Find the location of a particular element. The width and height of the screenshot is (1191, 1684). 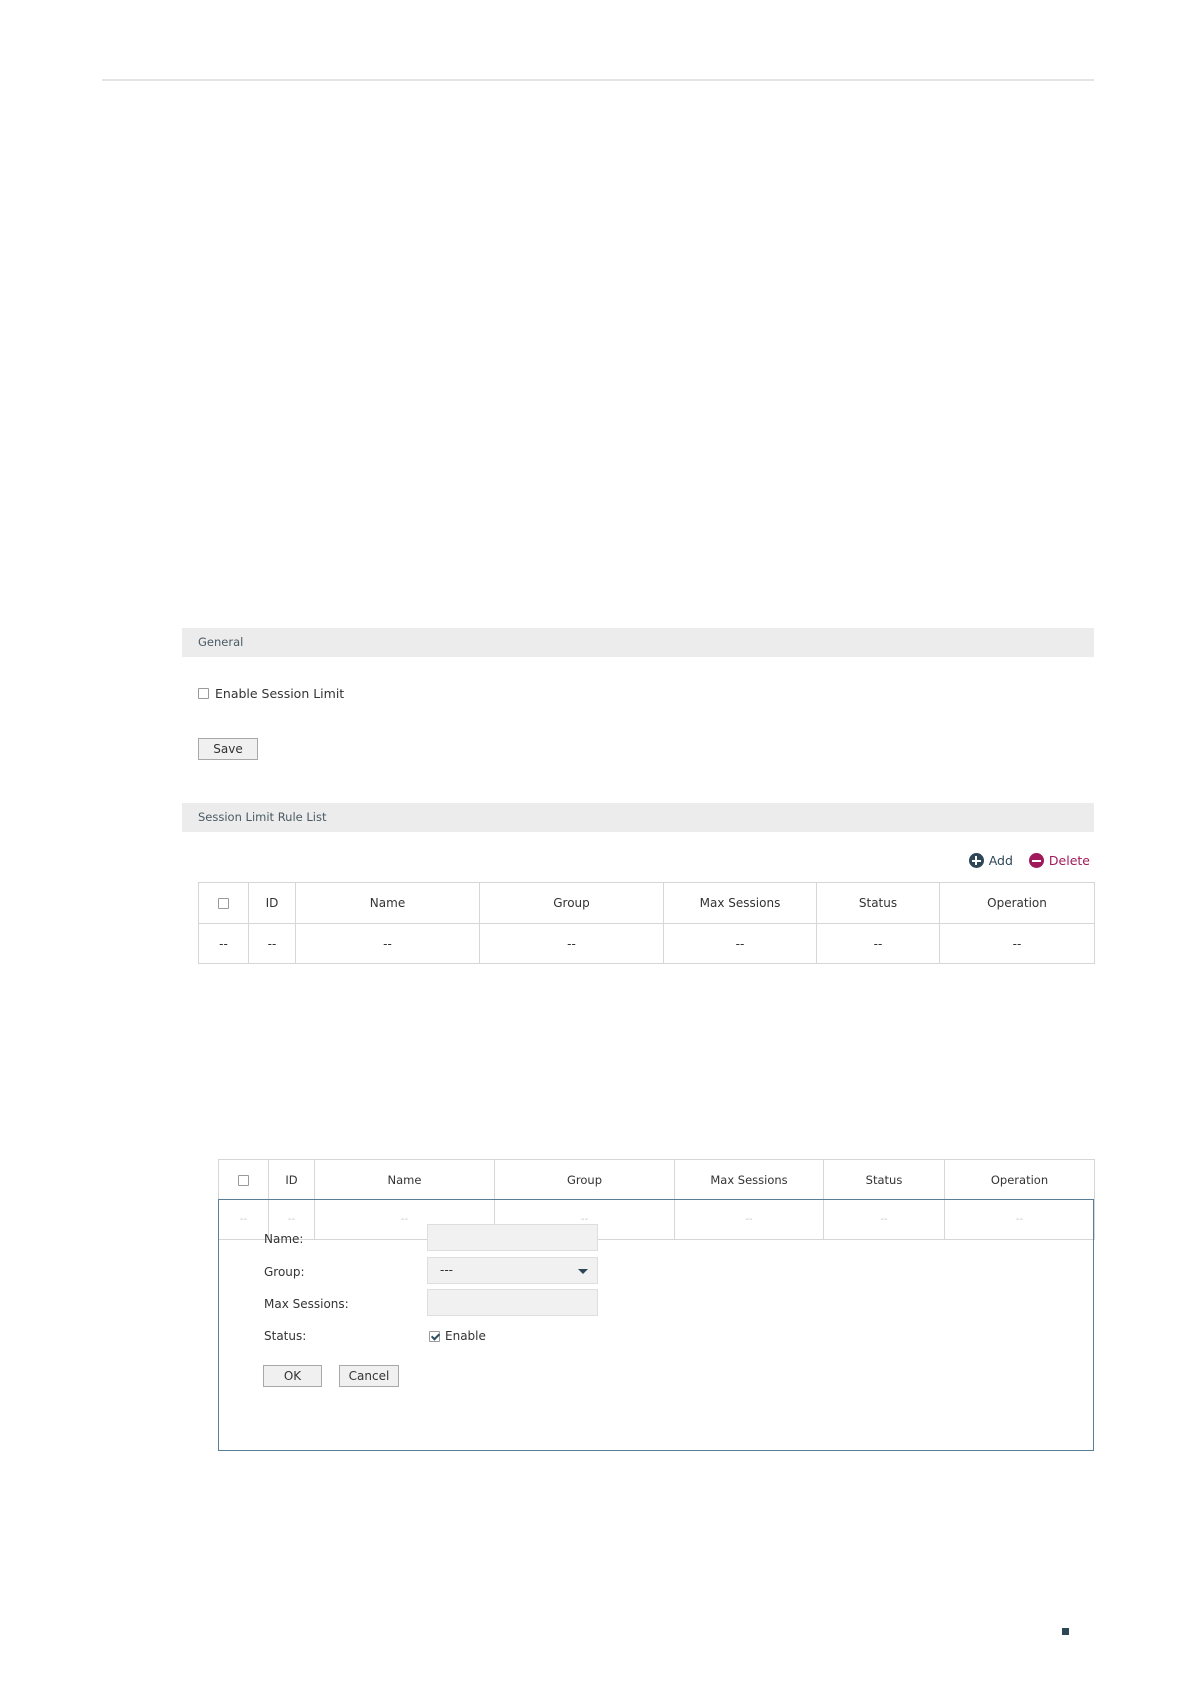

table-row: -- -- -- -- -- -- -- is located at coordinates (646, 943).